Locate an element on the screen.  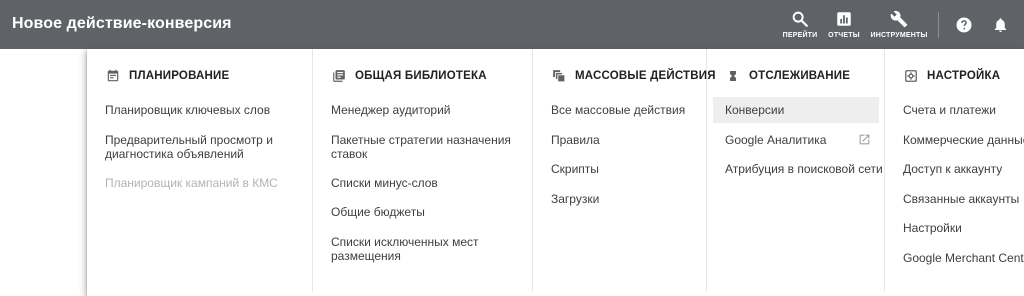
menu-item-conversions: Конверсии is located at coordinates (796, 110).